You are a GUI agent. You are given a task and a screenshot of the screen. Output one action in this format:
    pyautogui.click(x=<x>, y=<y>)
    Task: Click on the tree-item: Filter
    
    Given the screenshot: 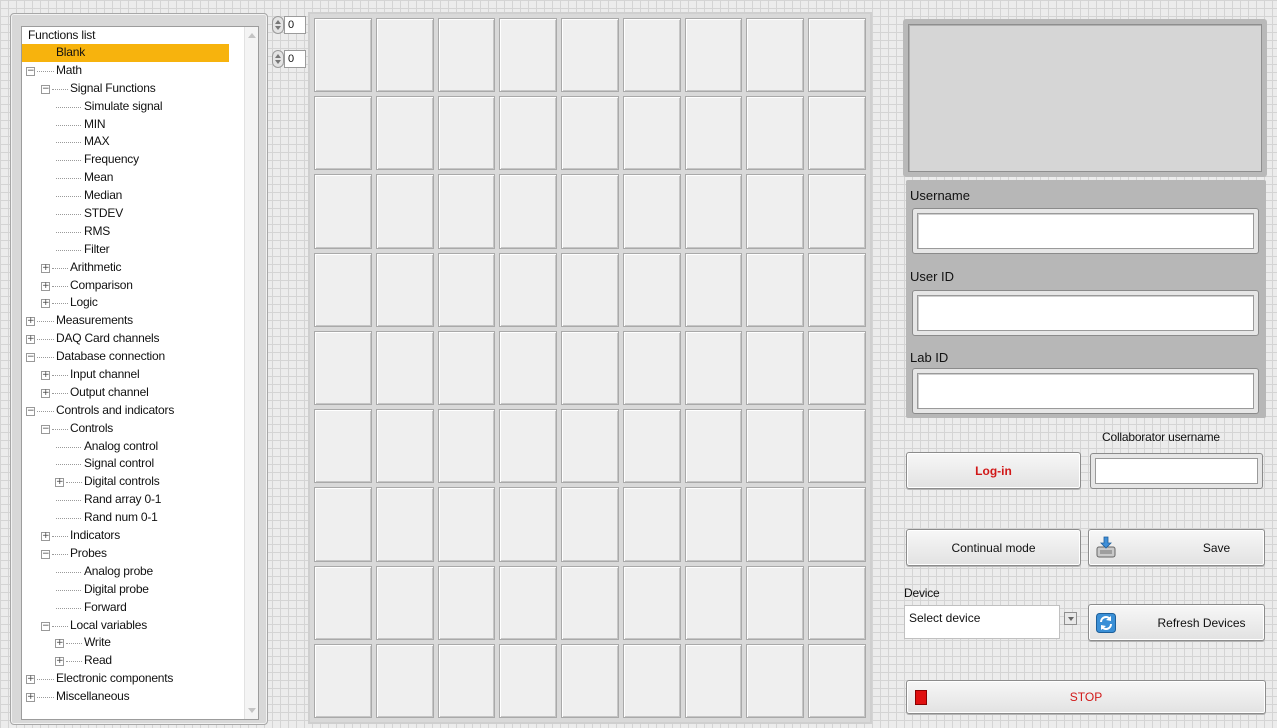 What is the action you would take?
    pyautogui.click(x=140, y=250)
    